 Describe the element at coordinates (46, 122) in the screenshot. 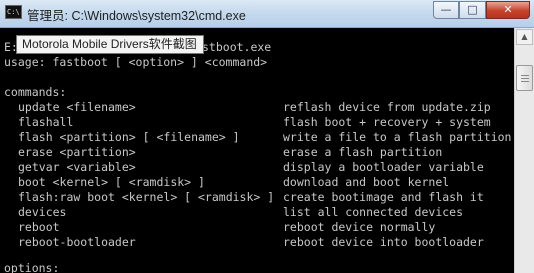

I see `command-name: flashall` at that location.